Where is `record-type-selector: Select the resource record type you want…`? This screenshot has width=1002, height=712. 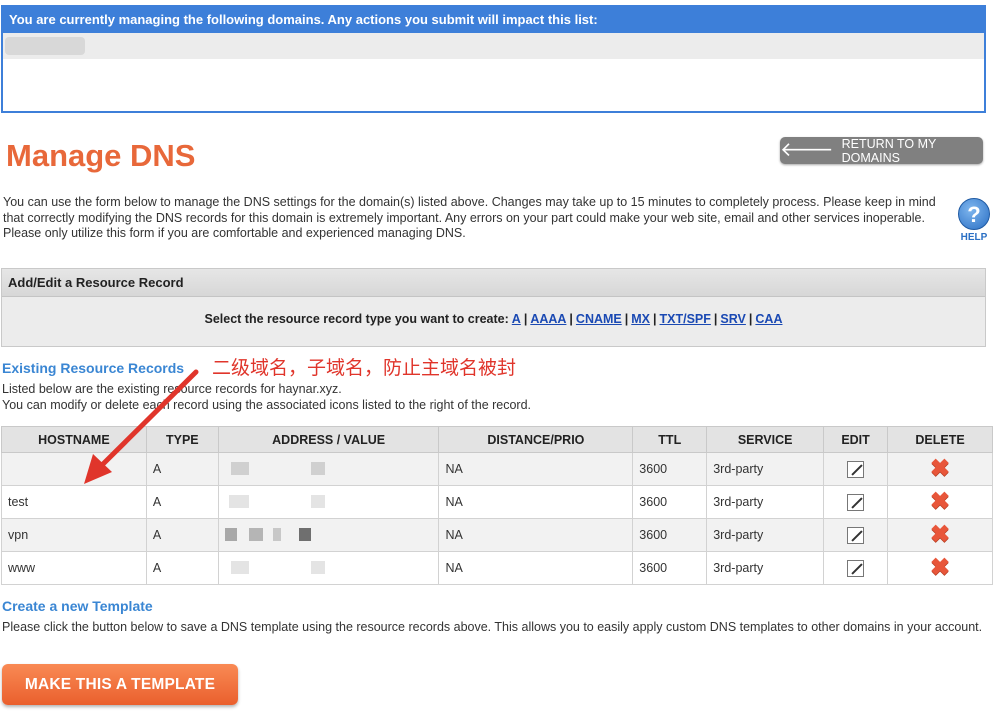 record-type-selector: Select the resource record type you want… is located at coordinates (493, 319).